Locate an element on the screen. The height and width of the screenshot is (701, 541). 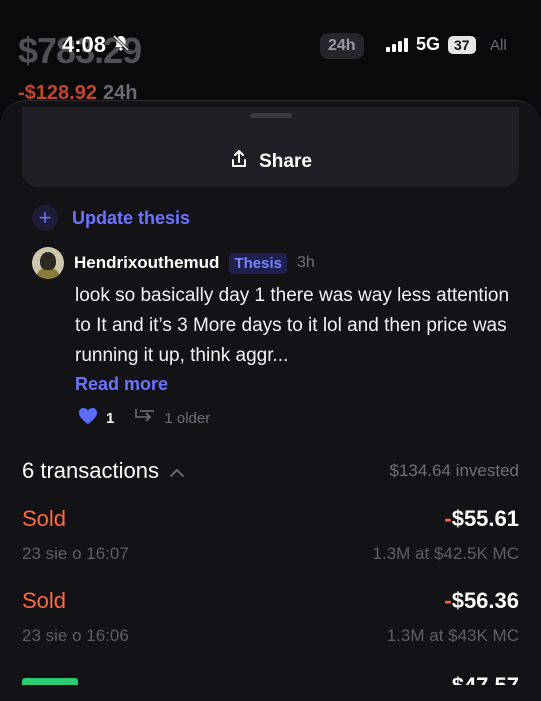
status-indicators: 5G 37 is located at coordinates (431, 44).